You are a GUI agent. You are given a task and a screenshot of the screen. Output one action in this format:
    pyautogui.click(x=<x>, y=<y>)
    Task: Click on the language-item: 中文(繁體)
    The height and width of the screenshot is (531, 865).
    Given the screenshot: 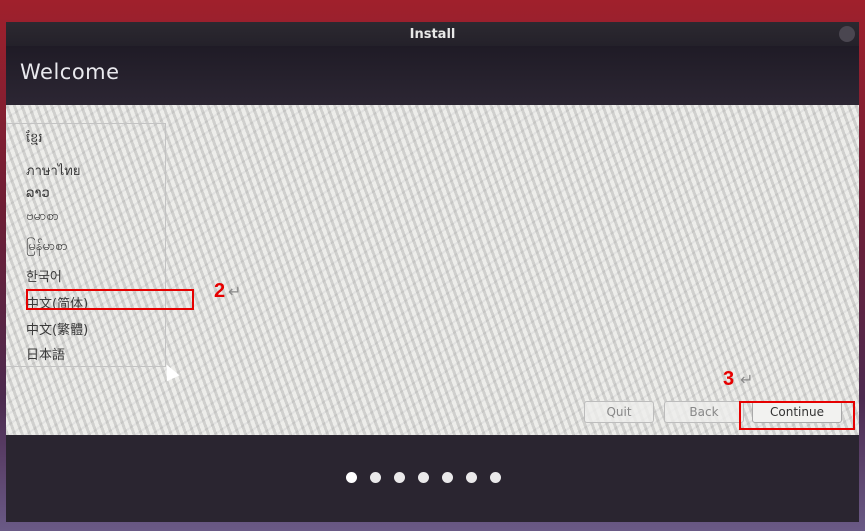 What is the action you would take?
    pyautogui.click(x=57, y=328)
    